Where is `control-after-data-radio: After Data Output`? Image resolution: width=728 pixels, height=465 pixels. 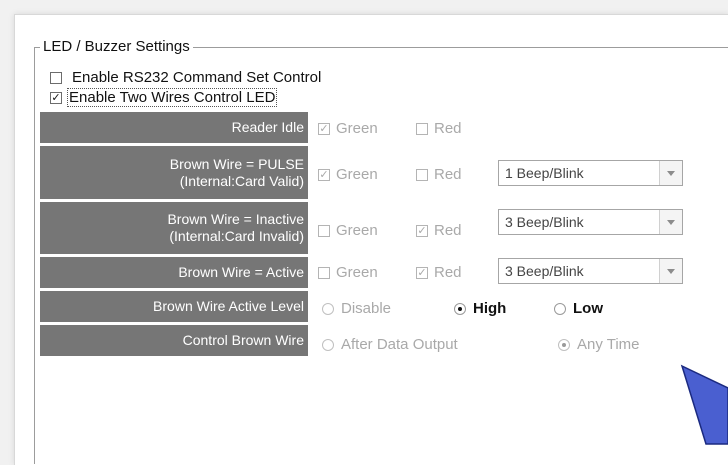
control-after-data-radio: After Data Output is located at coordinates (390, 344).